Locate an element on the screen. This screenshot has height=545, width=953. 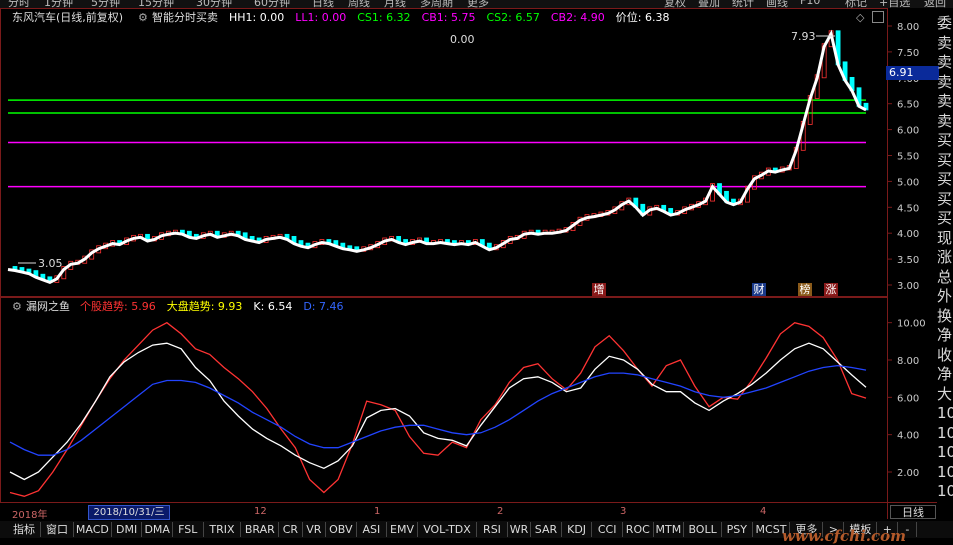
y-tick-label: 4.00 is located at coordinates (908, 234).